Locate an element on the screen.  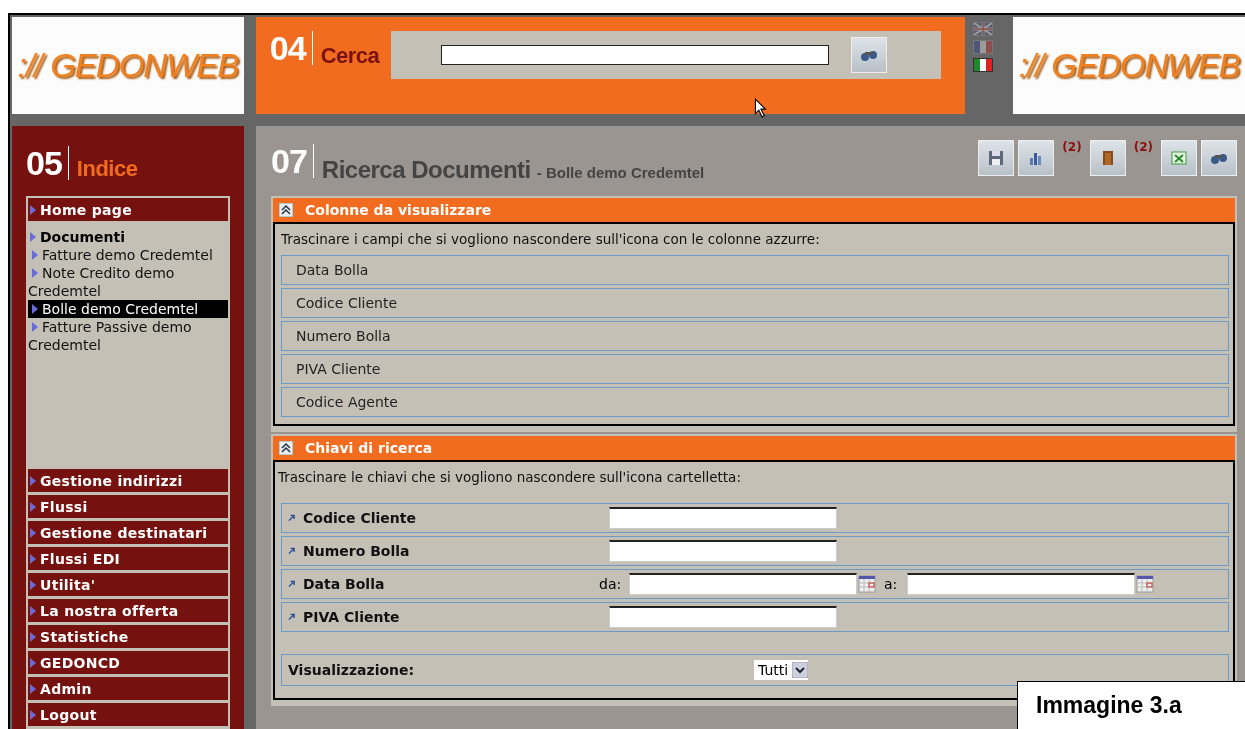
instructions: Trascinare le chiavi che si vogliono nascondere sull'icona cartelletta: is located at coordinates (510, 477).